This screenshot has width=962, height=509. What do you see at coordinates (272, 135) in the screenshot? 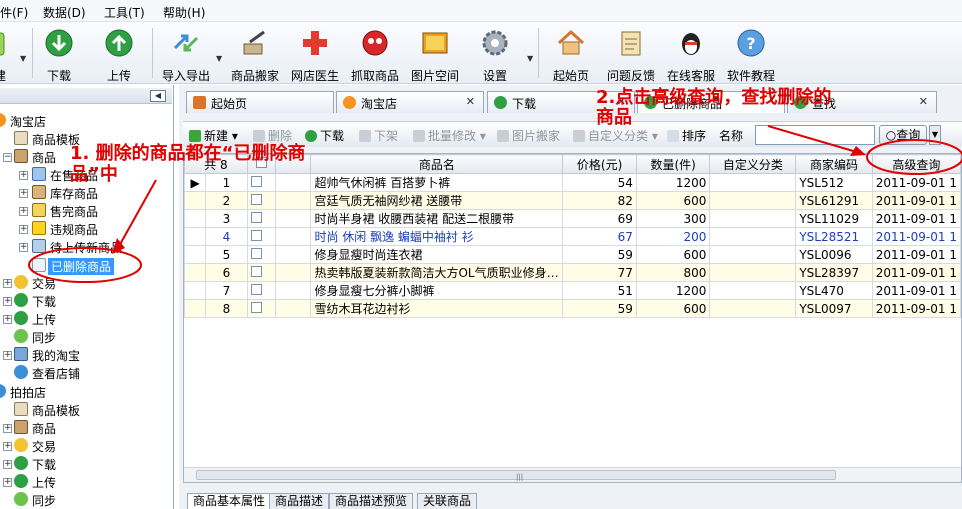
I see `delete-button: 删除` at bounding box center [272, 135].